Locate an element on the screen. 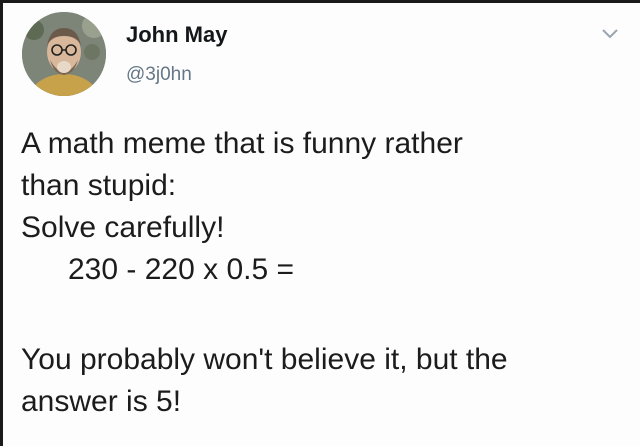 This screenshot has width=640, height=446. tweet-line: than stupid: is located at coordinates (99, 185).